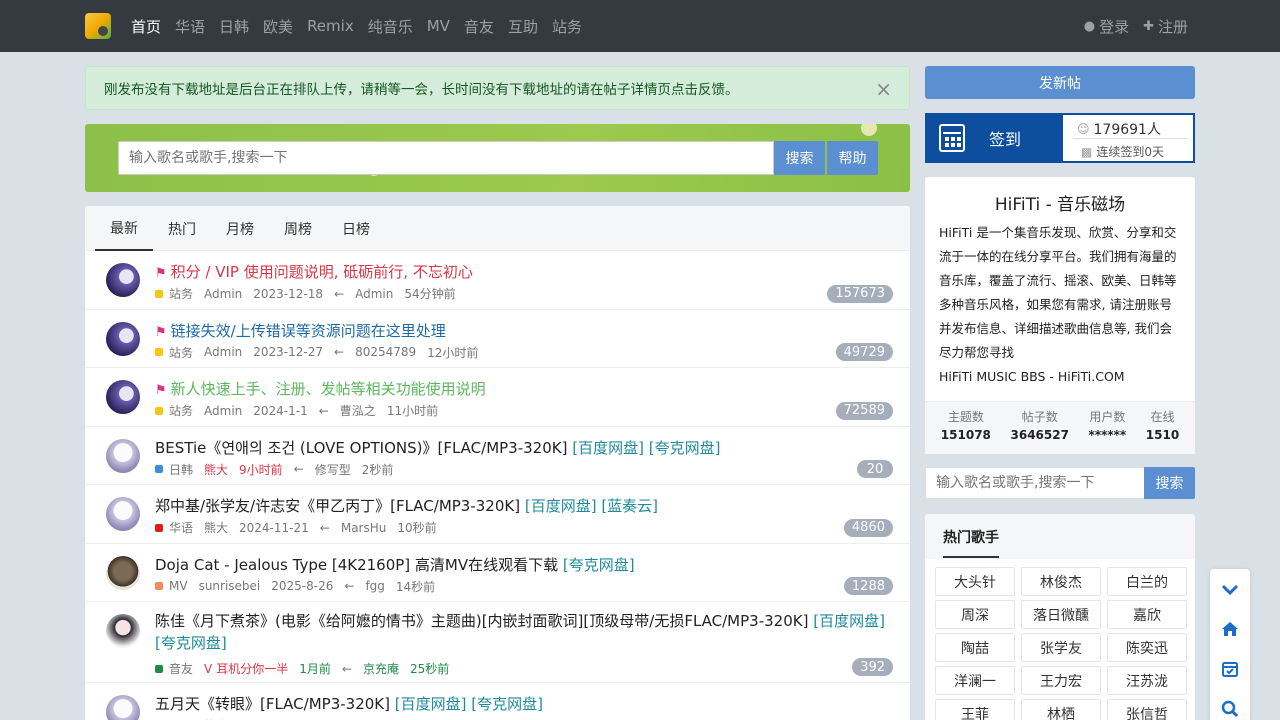 This screenshot has width=1280, height=720. I want to click on download-links: [百度网盘] [蓝奏云], so click(591, 506).